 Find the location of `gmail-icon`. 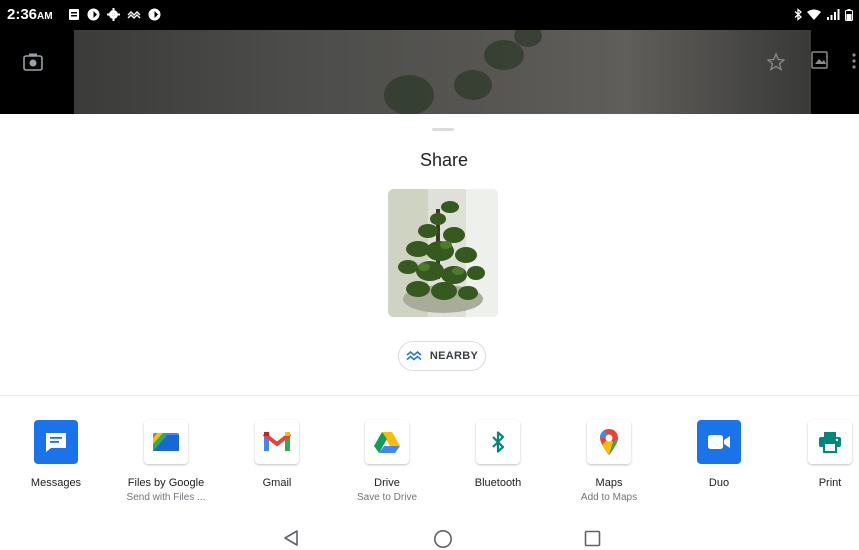

gmail-icon is located at coordinates (277, 442).